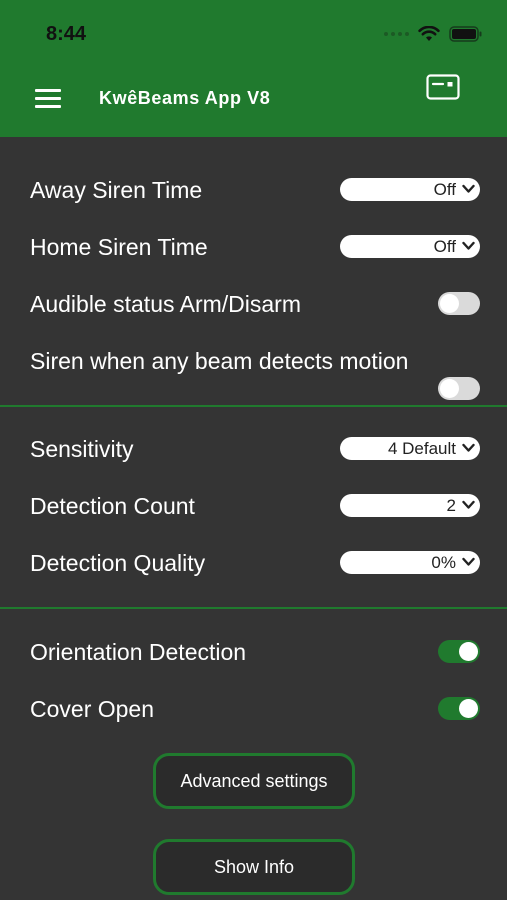  Describe the element at coordinates (138, 652) in the screenshot. I see `orientation-detection-label: Orientation Detection` at that location.